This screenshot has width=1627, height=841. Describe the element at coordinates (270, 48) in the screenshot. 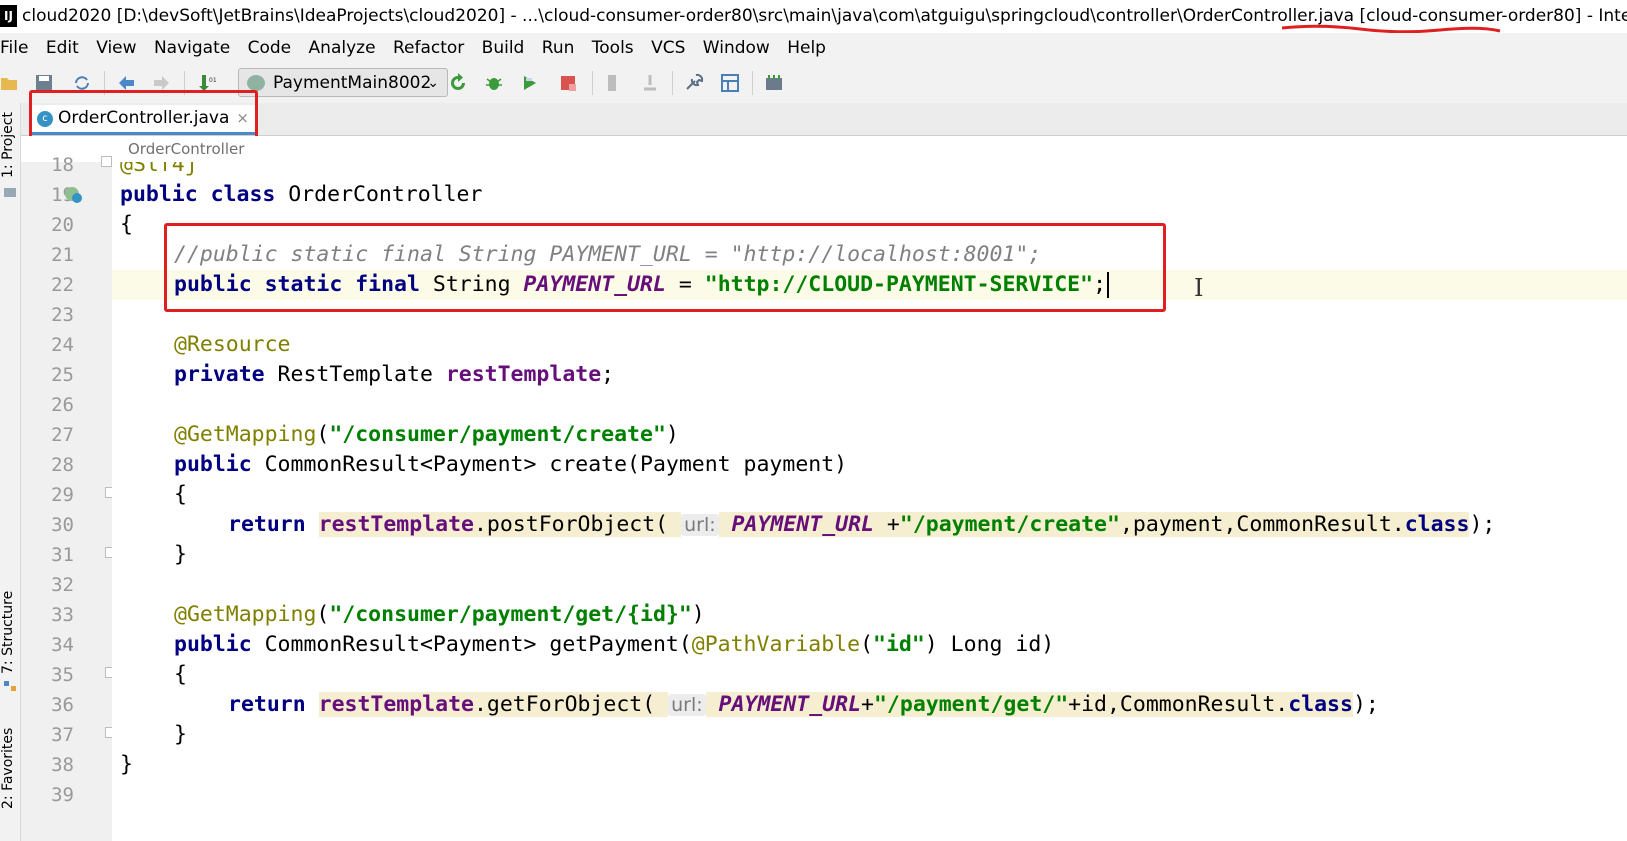

I see `menu-code: Code` at that location.